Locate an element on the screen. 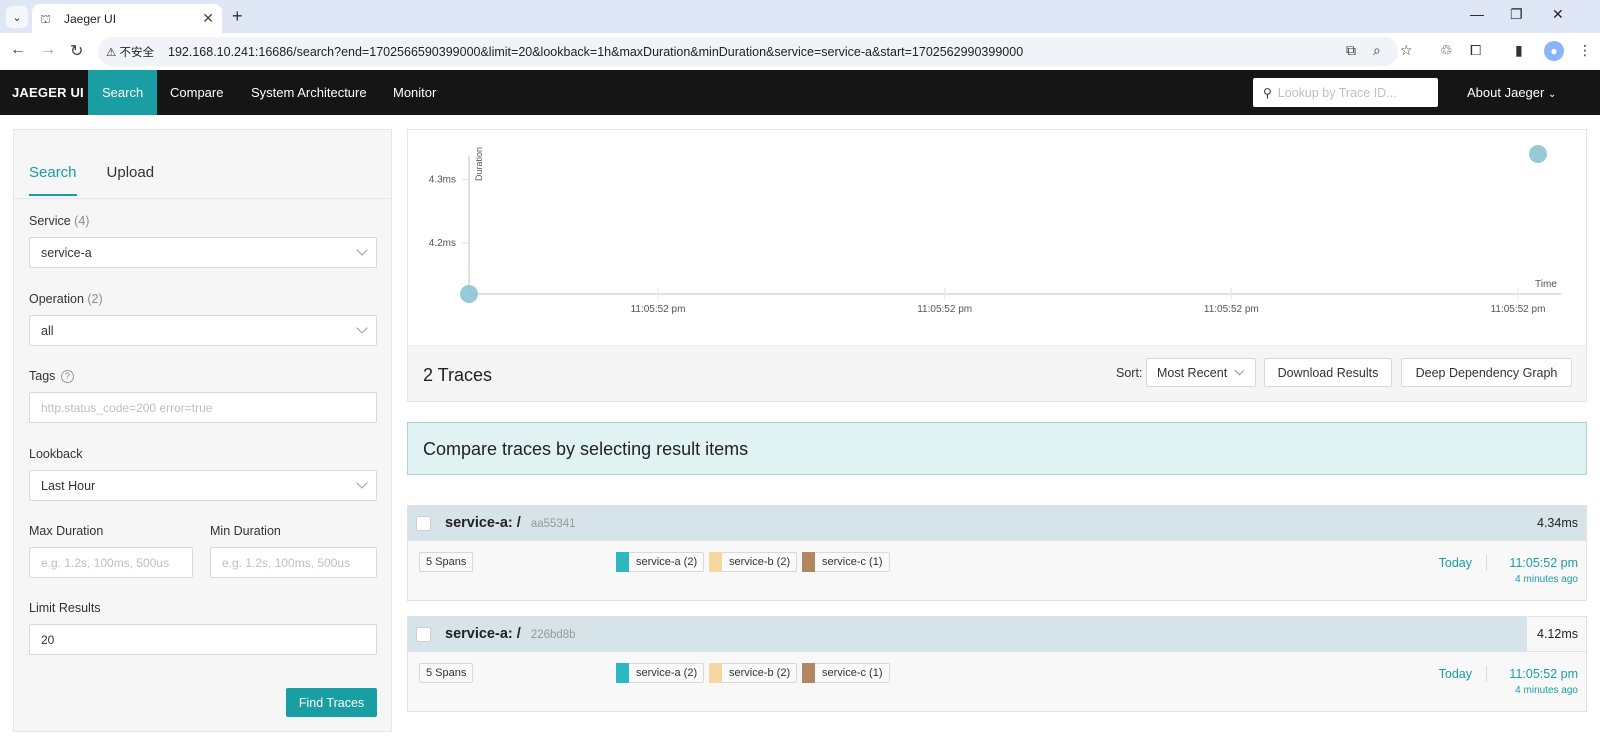 The width and height of the screenshot is (1600, 750). jaeger-brand-logo: JAEGER UI is located at coordinates (48, 92).